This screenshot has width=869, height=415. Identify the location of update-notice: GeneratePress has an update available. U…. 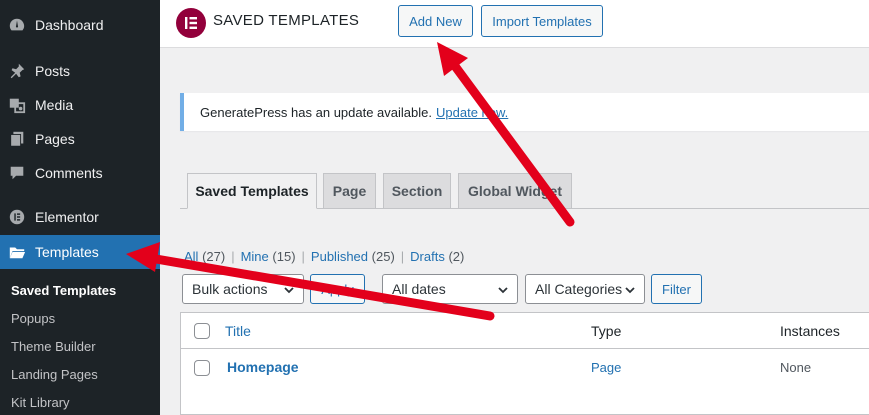
(524, 112).